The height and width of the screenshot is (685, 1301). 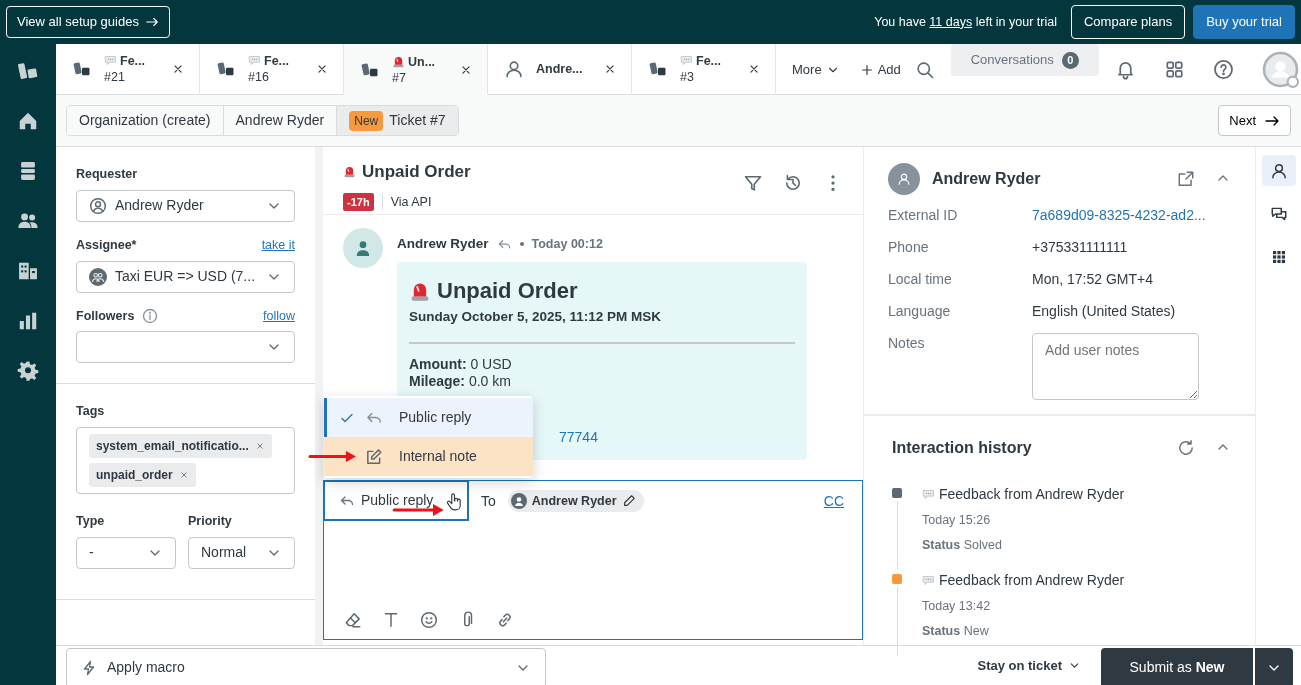 I want to click on type-select: -, so click(x=126, y=552).